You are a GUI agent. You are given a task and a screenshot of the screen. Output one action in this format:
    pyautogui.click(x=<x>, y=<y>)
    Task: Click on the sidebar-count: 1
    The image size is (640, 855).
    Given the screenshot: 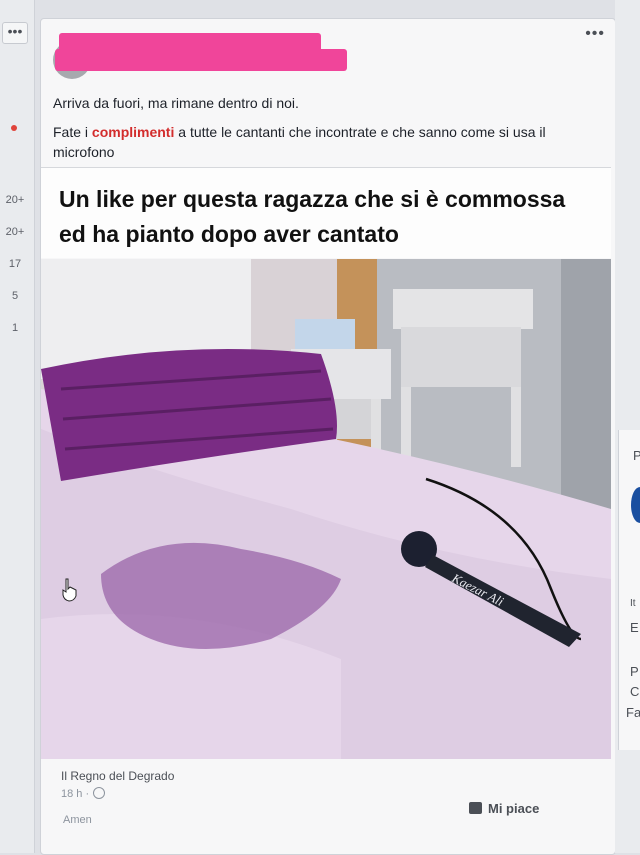 What is the action you would take?
    pyautogui.click(x=15, y=328)
    